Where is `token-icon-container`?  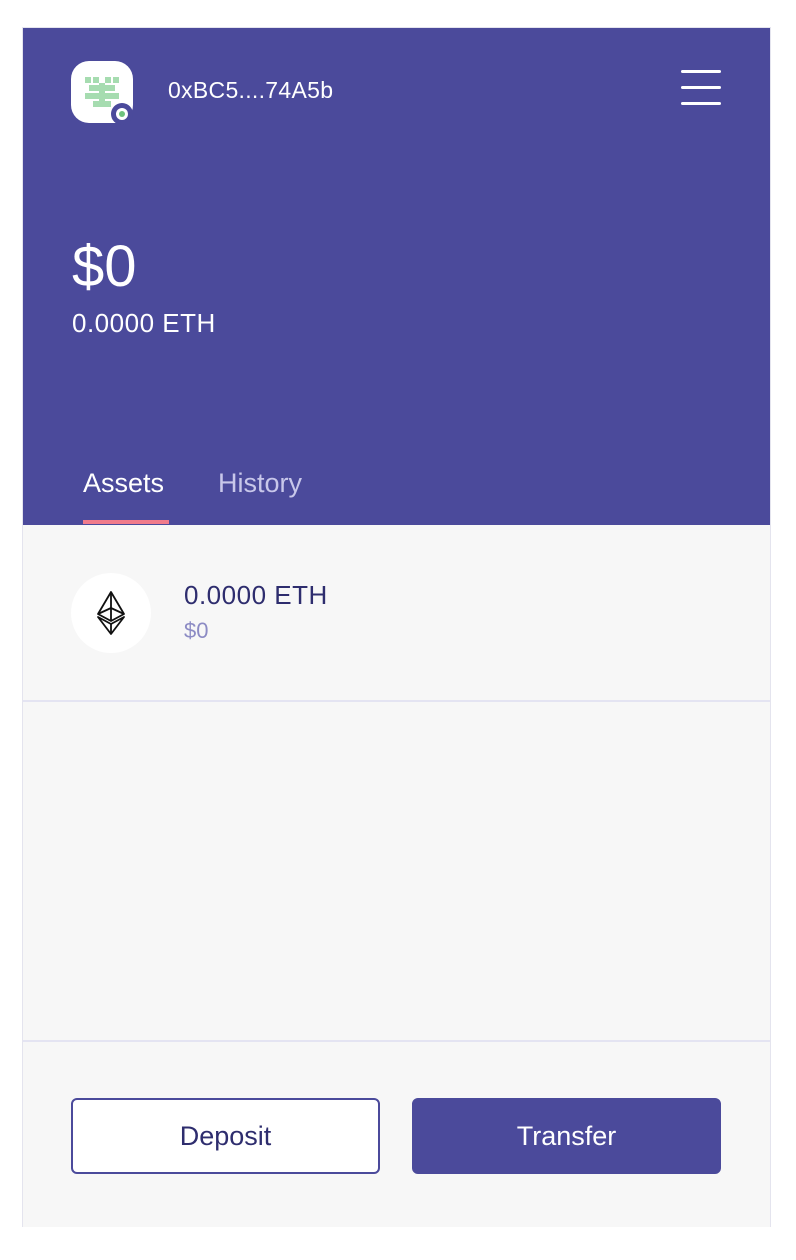
token-icon-container is located at coordinates (111, 613).